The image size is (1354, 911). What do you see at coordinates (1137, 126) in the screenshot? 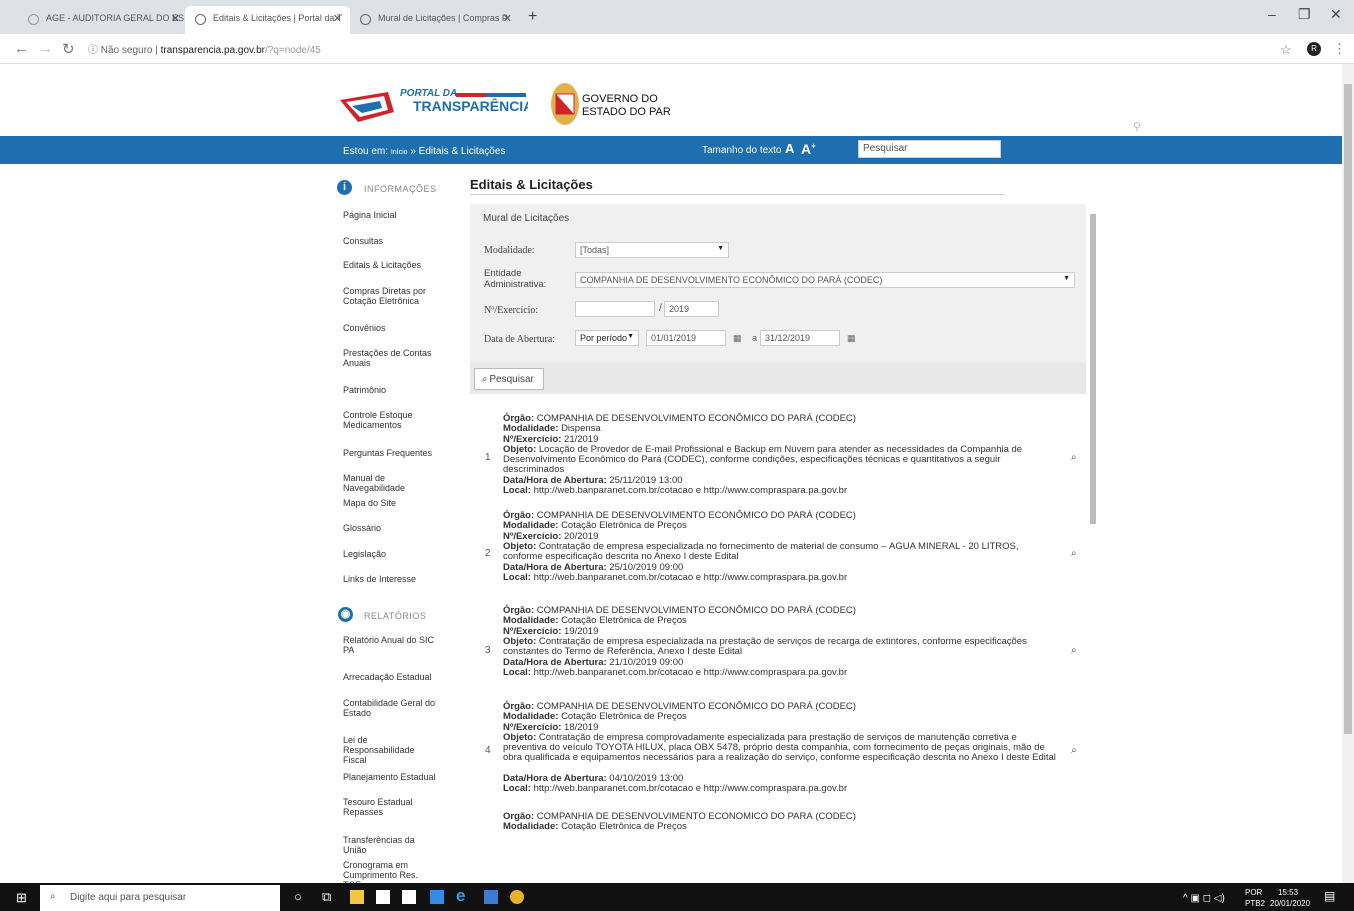
I see `header-search-icon: ⚲` at bounding box center [1137, 126].